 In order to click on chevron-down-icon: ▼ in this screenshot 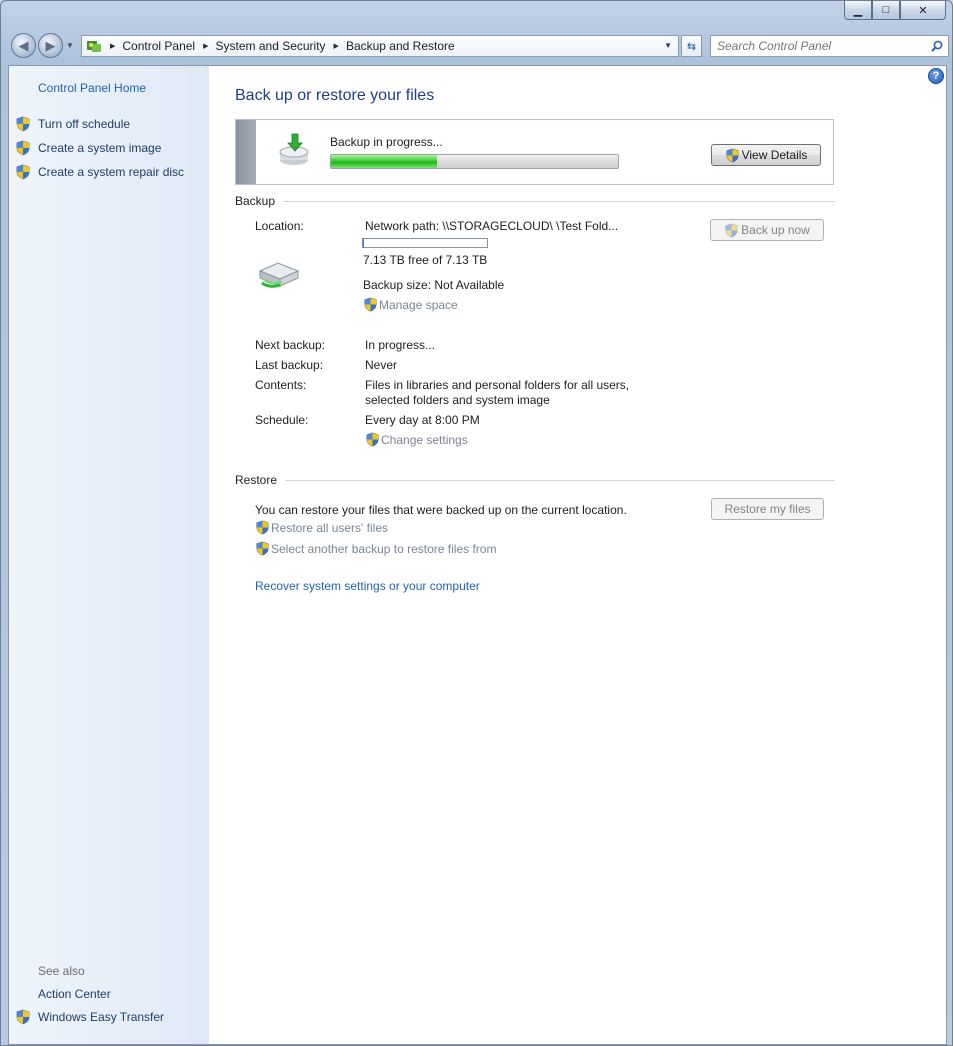, I will do `click(70, 45)`.